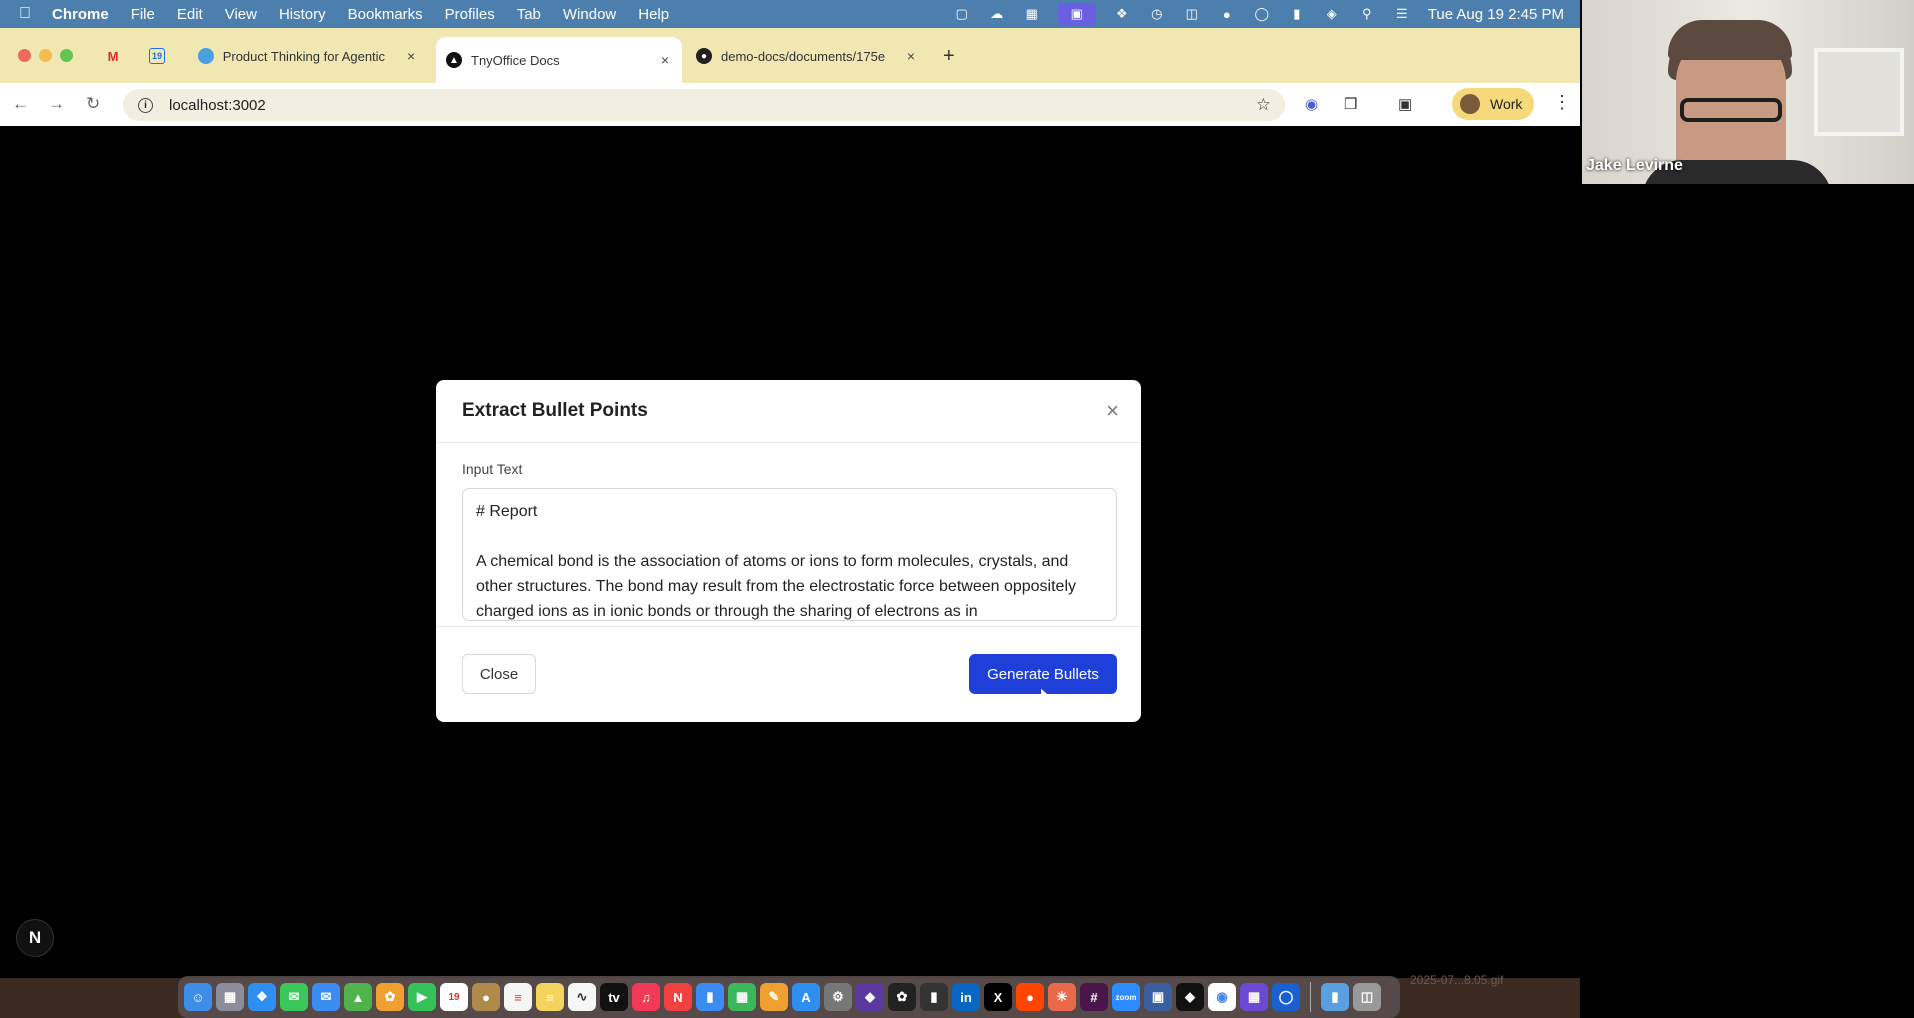 The width and height of the screenshot is (1914, 1018). Describe the element at coordinates (66, 55) in the screenshot. I see `zoom-window-button` at that location.